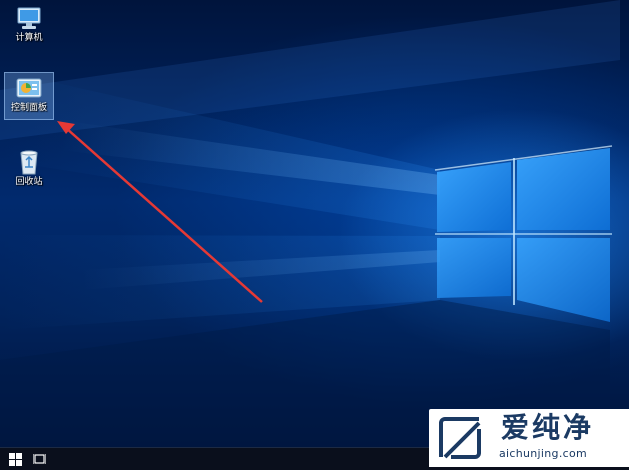 The width and height of the screenshot is (629, 470). What do you see at coordinates (460, 438) in the screenshot?
I see `watermark-logo-icon` at bounding box center [460, 438].